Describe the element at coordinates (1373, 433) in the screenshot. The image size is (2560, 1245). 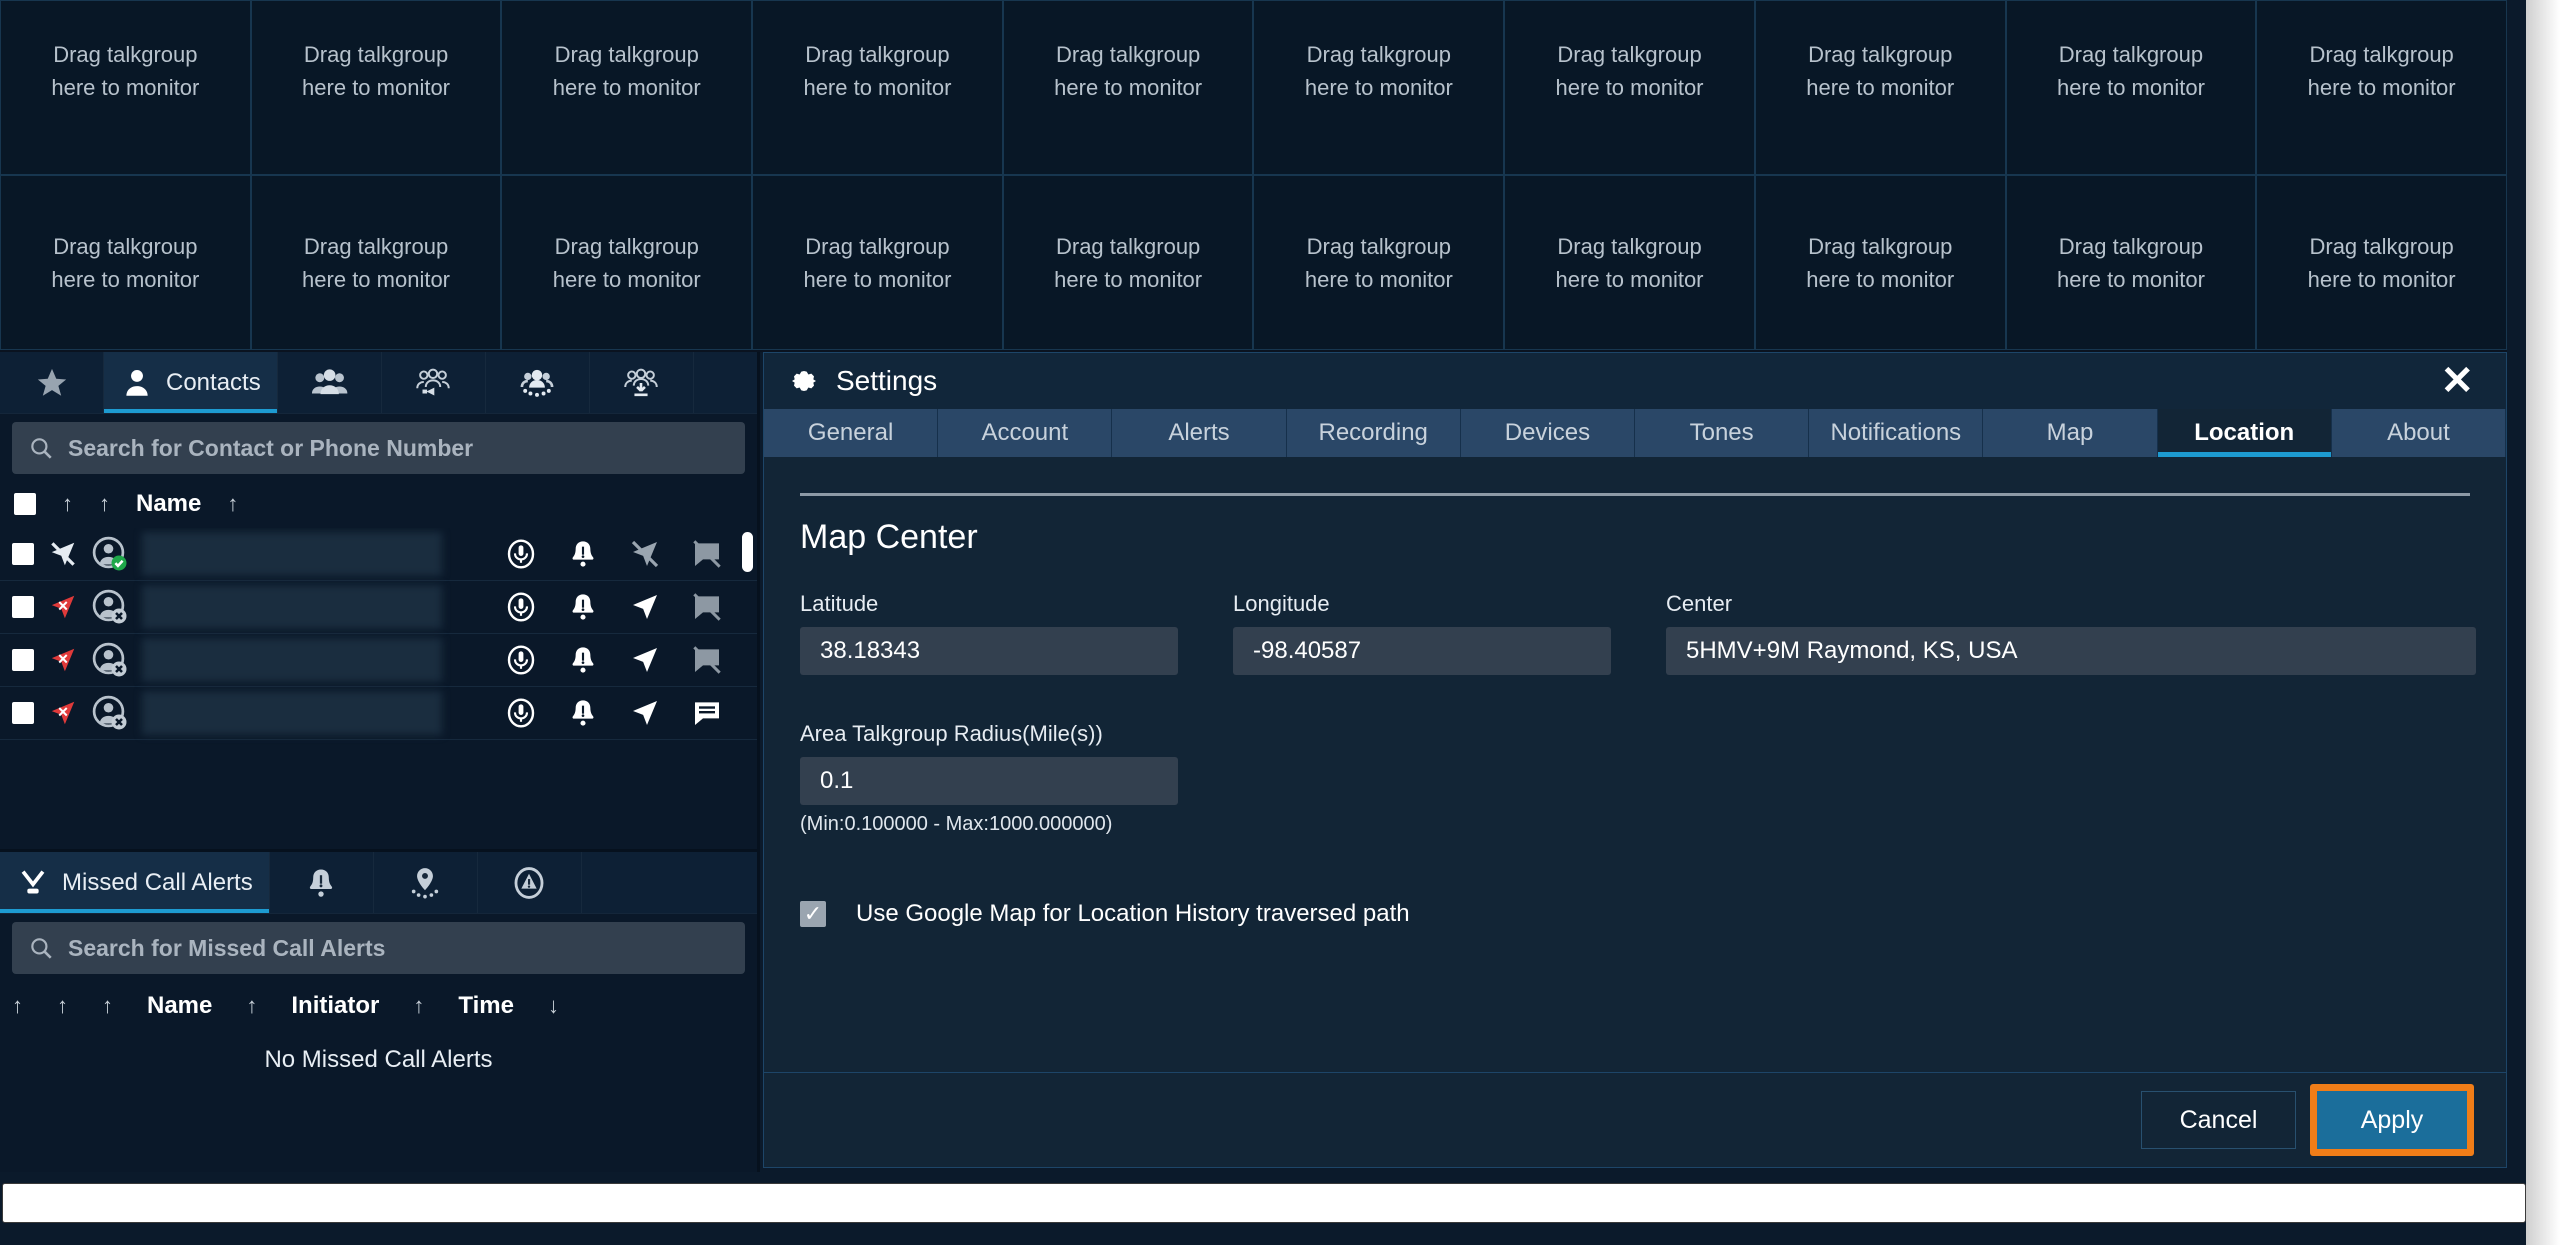
I see `settings-tab-recording: Recording` at that location.